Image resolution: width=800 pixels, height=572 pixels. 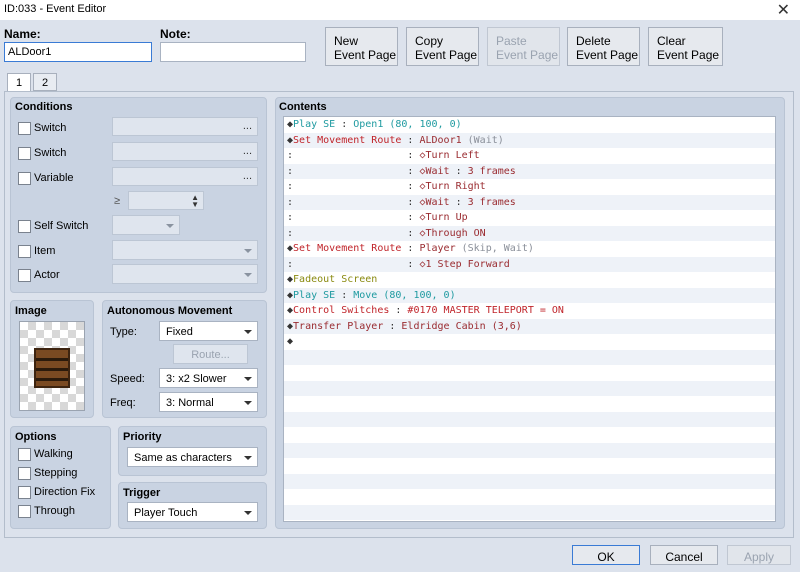 I want to click on freq-dropdown: 3: Normal, so click(x=208, y=402).